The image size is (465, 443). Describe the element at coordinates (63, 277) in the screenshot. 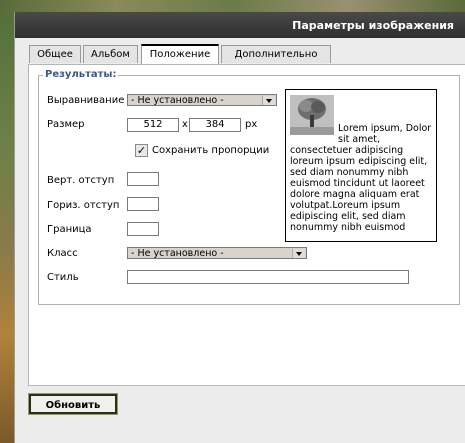

I see `style-label: Стиль` at that location.